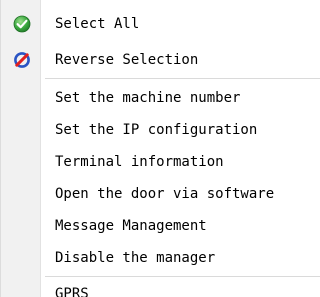 The width and height of the screenshot is (320, 297). Describe the element at coordinates (135, 258) in the screenshot. I see `menu-item-label: Disable the manager` at that location.